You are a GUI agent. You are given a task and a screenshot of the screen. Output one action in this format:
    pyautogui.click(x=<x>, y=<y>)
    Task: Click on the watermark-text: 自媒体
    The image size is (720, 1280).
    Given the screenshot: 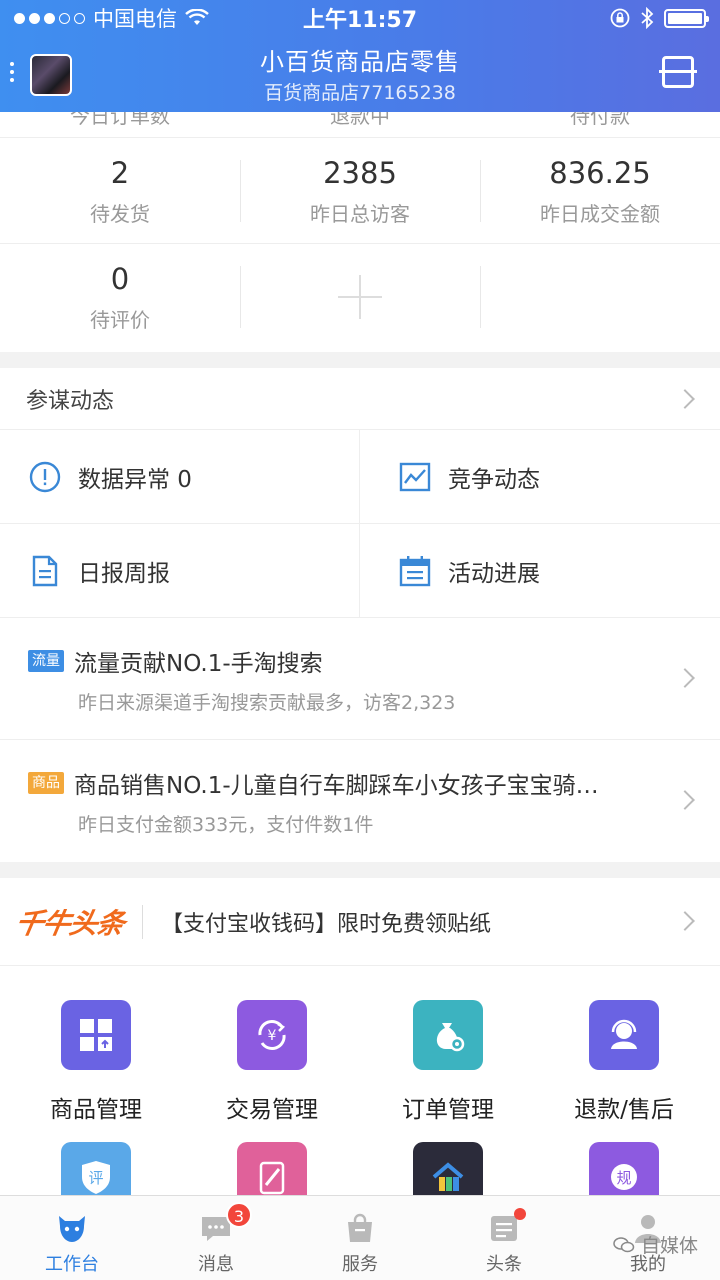 What is the action you would take?
    pyautogui.click(x=669, y=1246)
    